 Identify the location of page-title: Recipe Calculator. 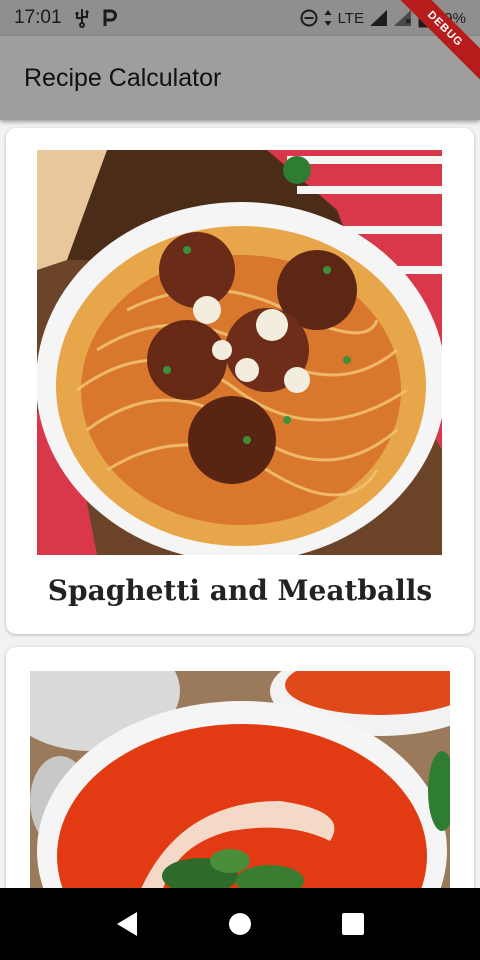
(123, 77).